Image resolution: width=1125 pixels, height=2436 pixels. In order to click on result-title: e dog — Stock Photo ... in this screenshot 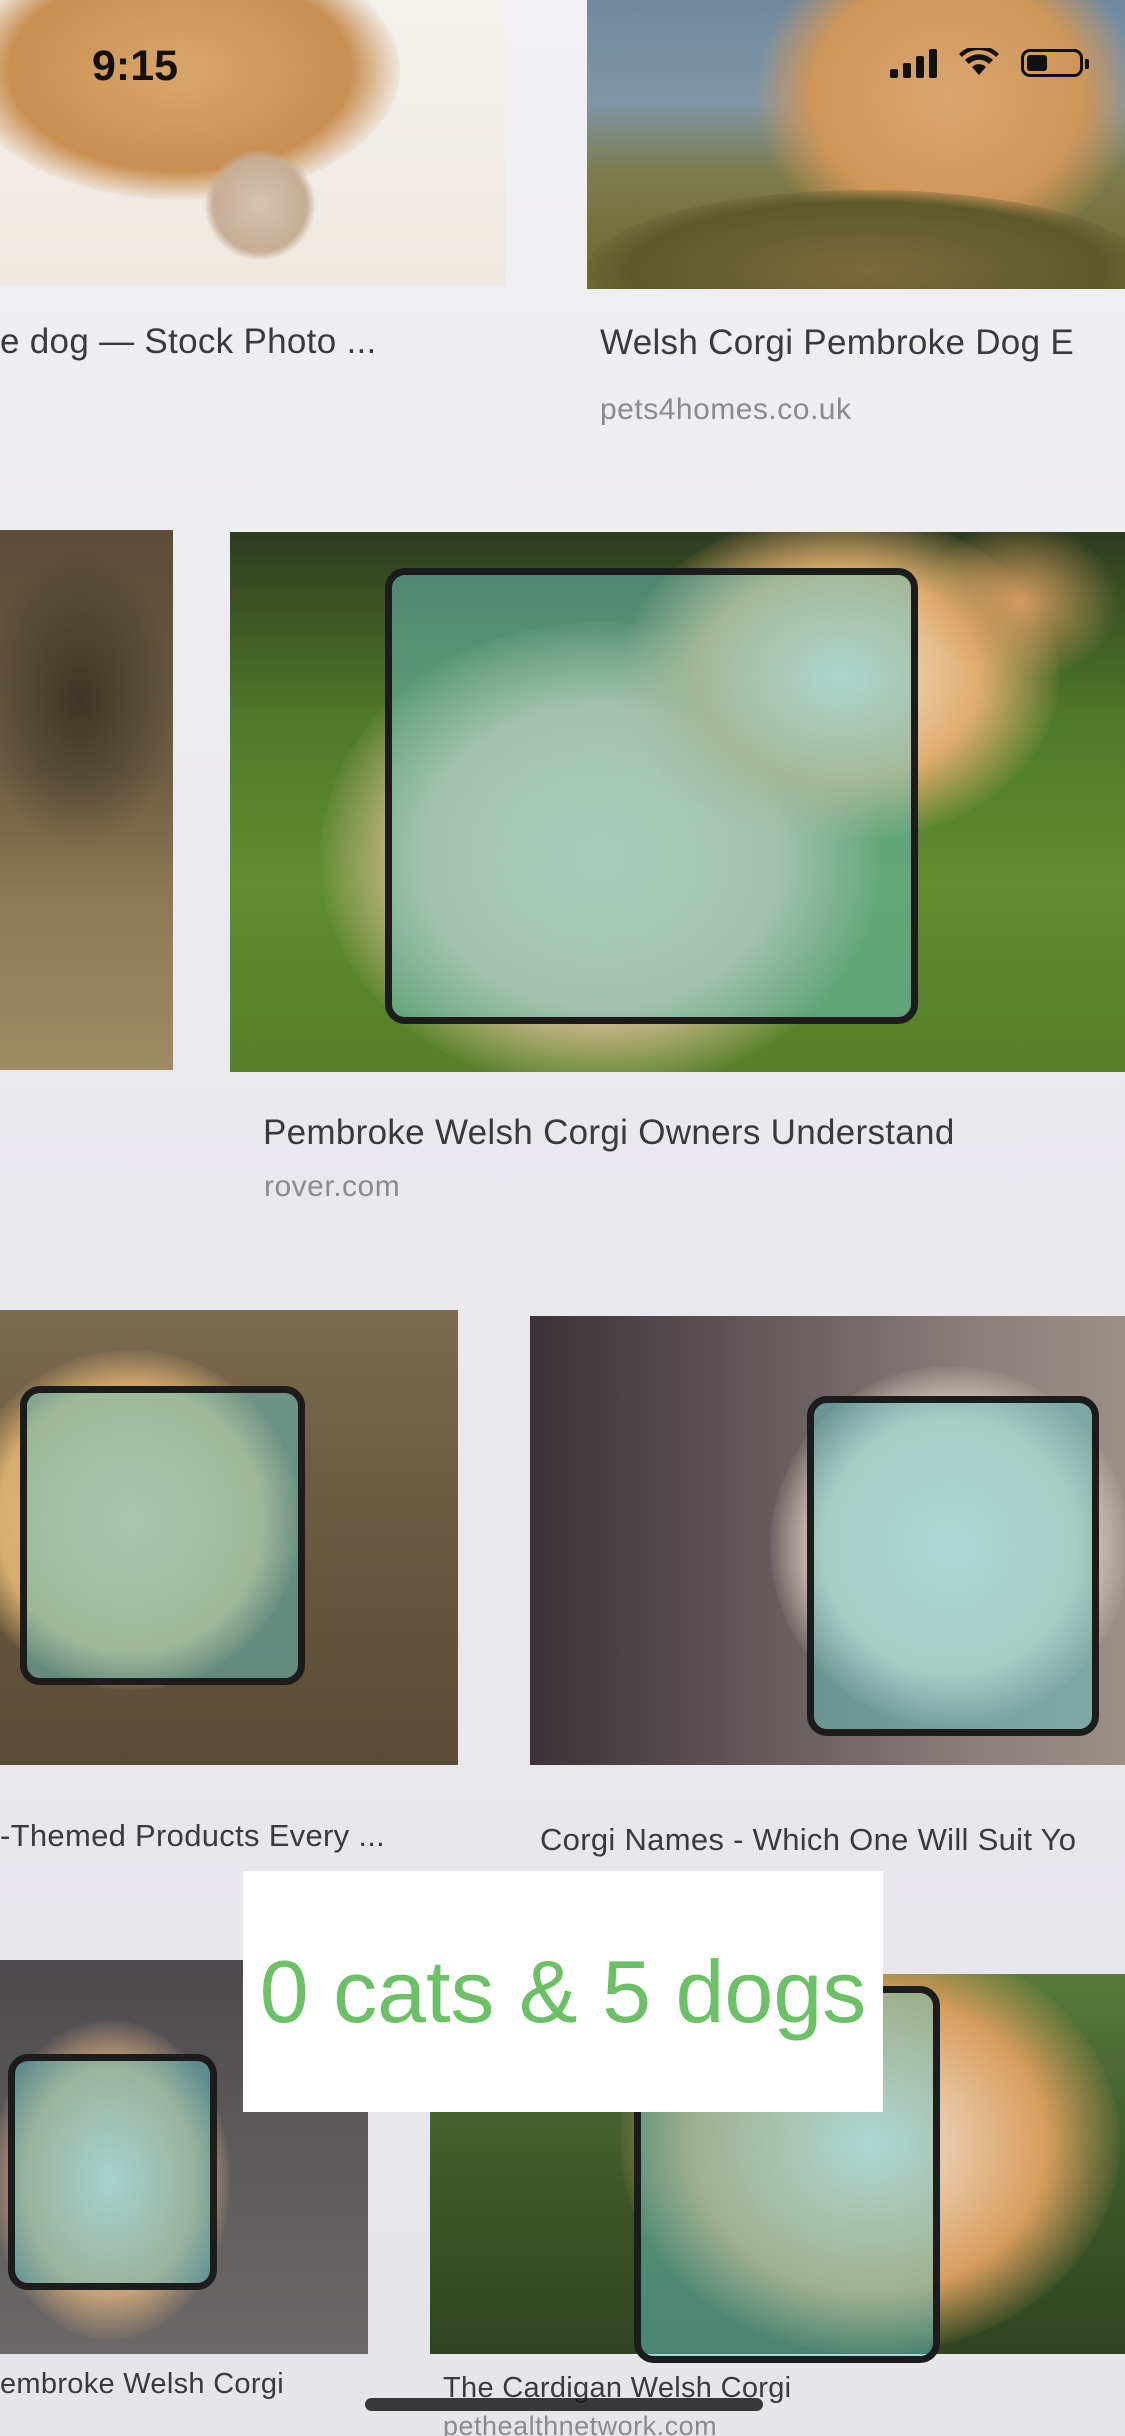, I will do `click(188, 342)`.